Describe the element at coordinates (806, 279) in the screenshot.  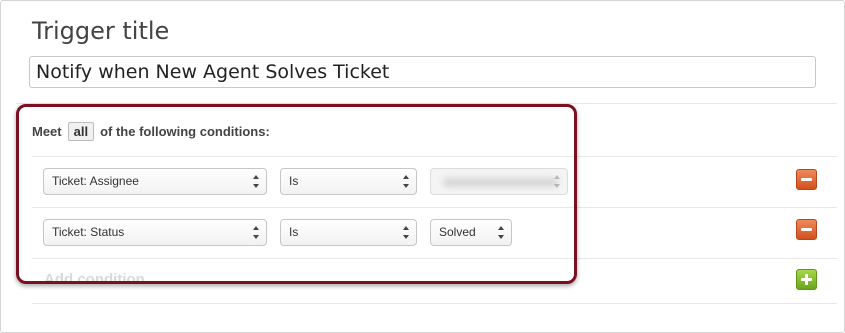
I see `add-condition-button` at that location.